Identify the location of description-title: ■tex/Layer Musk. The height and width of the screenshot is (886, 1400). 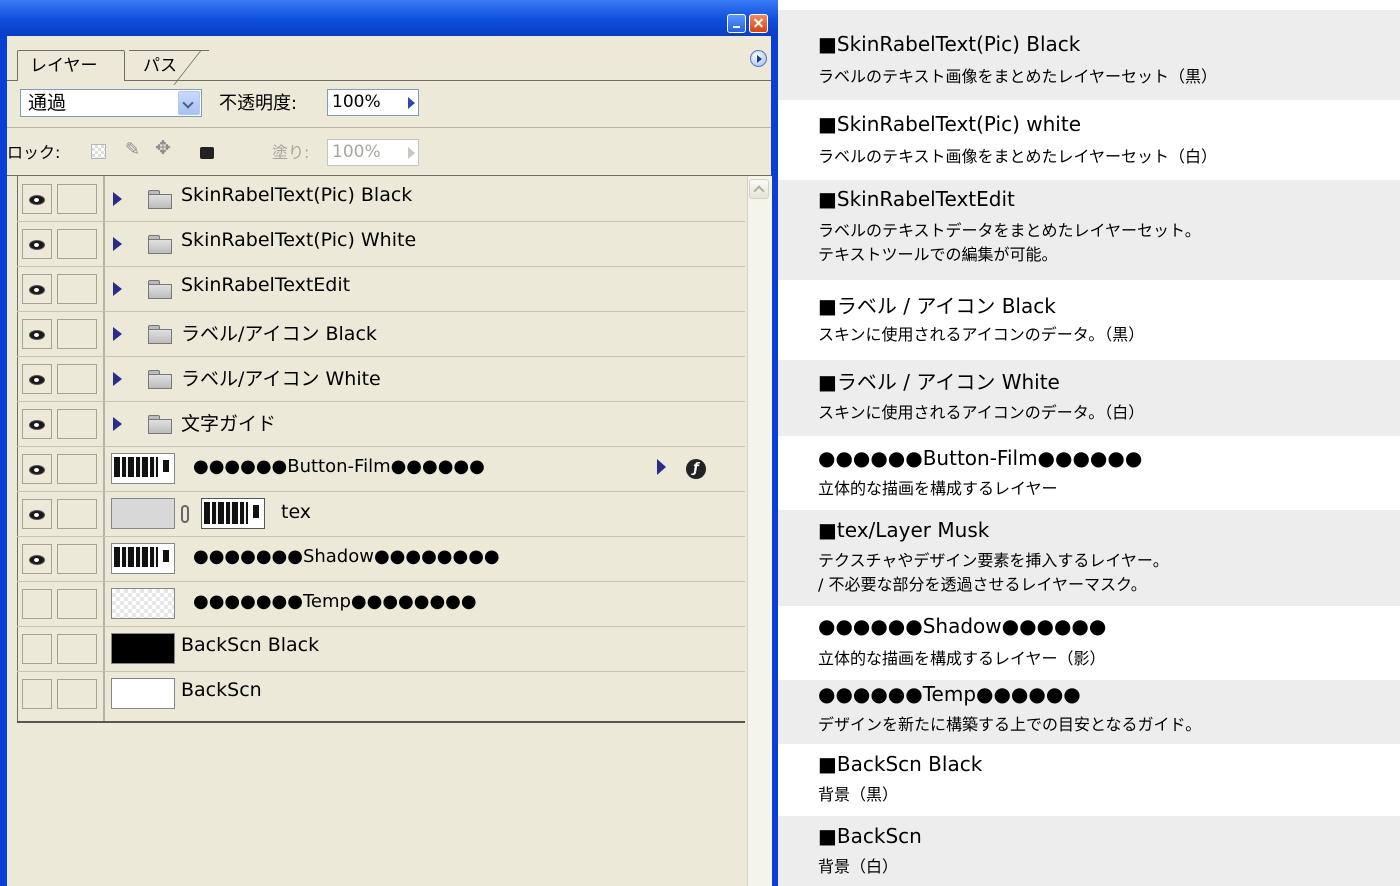
(904, 530).